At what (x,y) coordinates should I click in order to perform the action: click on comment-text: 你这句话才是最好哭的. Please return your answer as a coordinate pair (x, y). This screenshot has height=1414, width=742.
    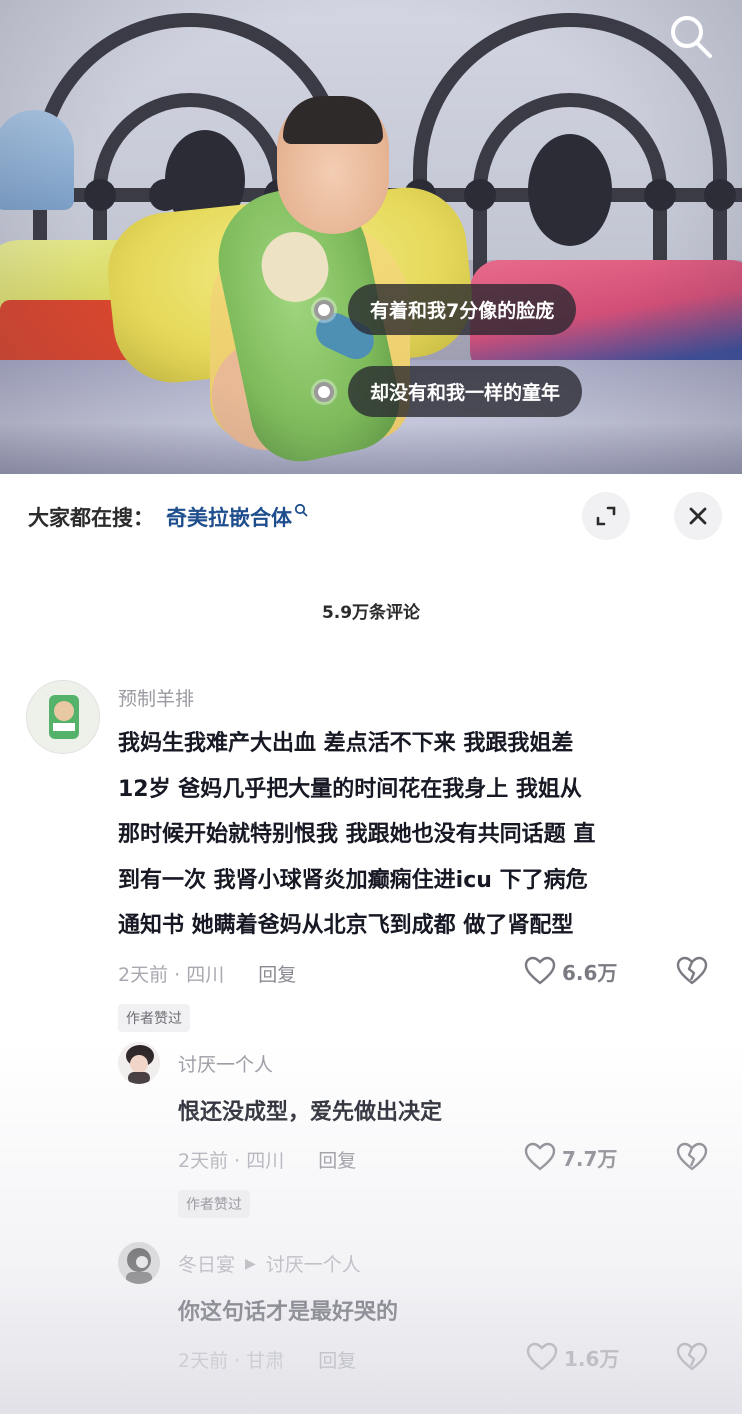
    Looking at the image, I should click on (288, 1312).